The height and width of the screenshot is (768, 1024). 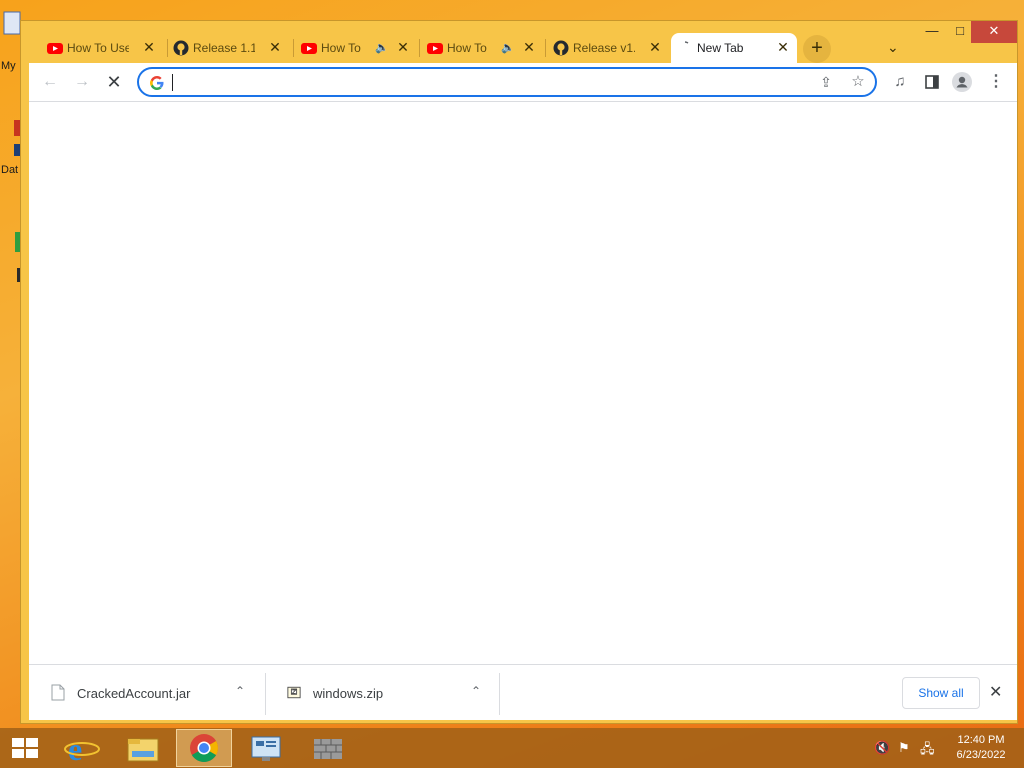 I want to click on share-icon: ⇪, so click(x=826, y=82).